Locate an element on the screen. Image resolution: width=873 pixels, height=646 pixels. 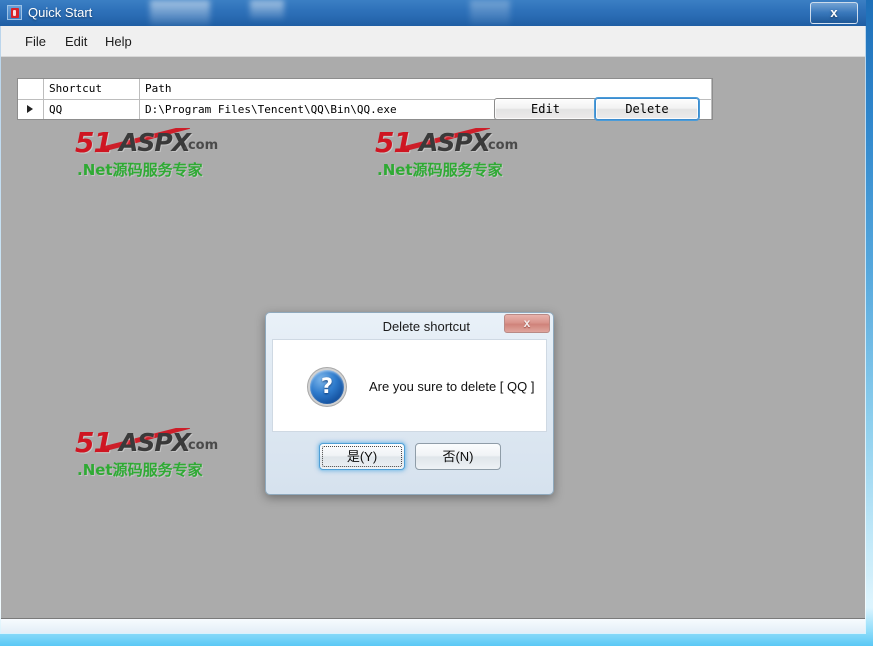
app-icon is located at coordinates (14, 12).